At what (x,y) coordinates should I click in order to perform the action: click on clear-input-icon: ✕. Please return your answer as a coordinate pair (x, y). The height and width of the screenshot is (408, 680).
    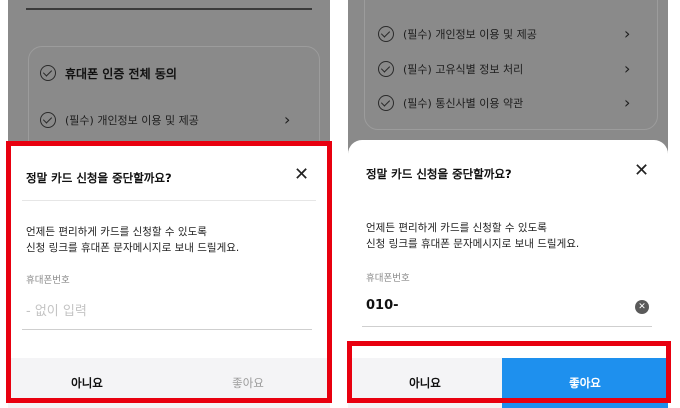
    Looking at the image, I should click on (642, 307).